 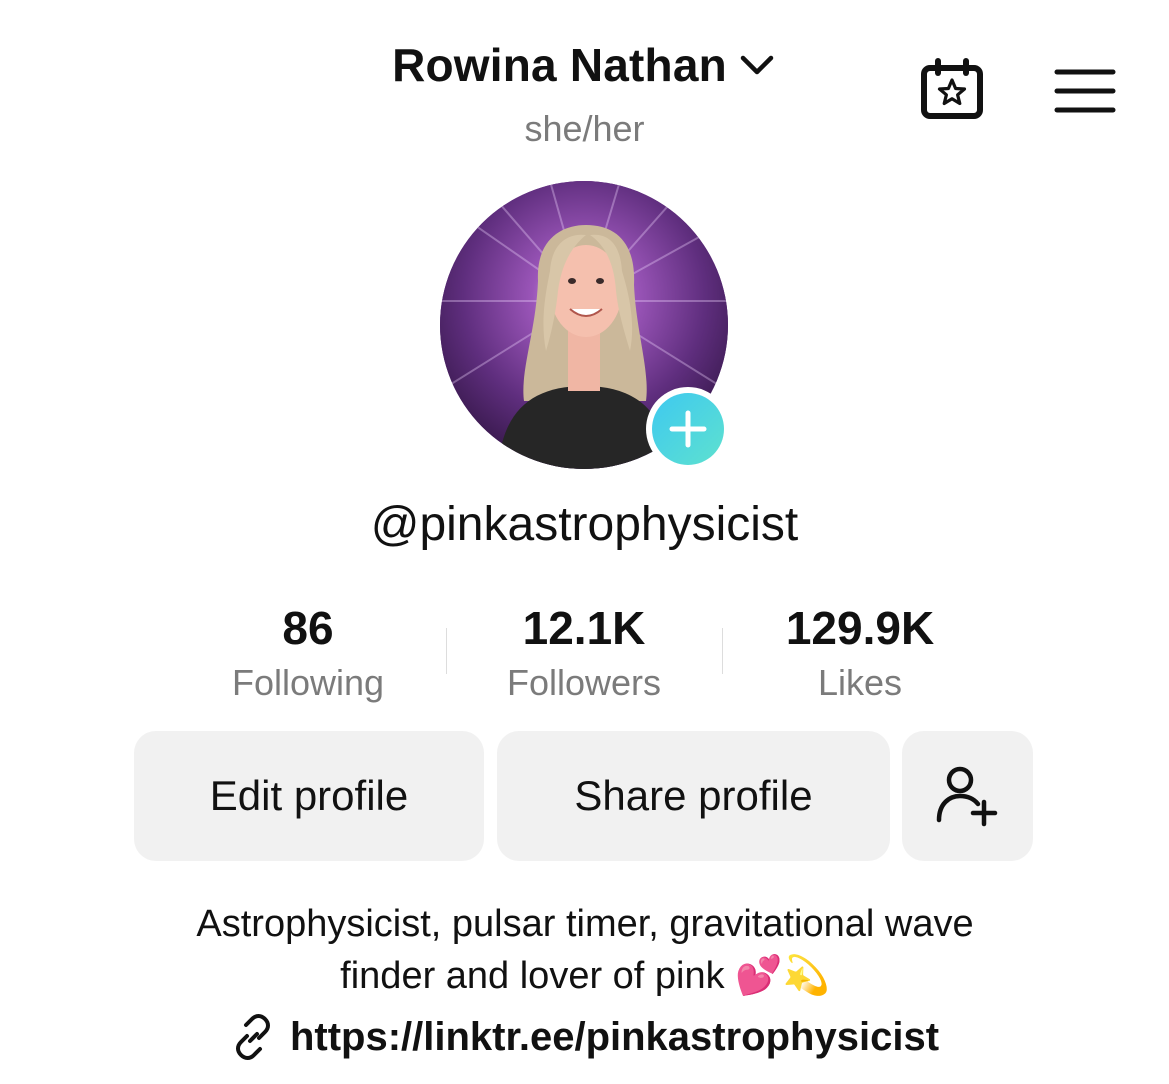 I want to click on add-badge-inner, so click(x=688, y=429).